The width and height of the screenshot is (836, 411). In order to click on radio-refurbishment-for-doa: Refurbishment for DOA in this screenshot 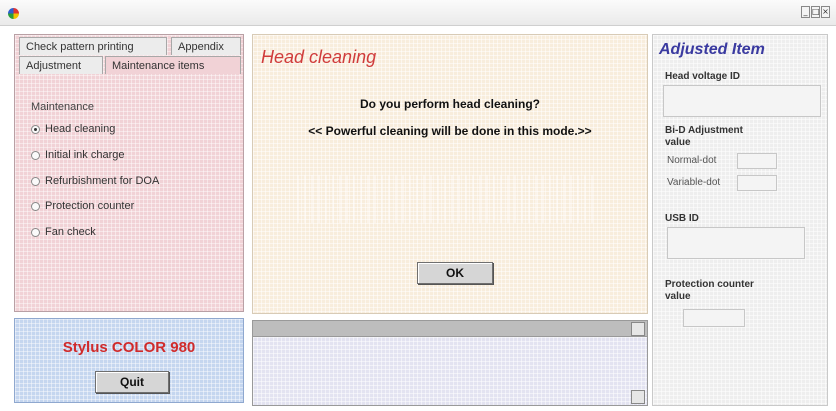, I will do `click(95, 181)`.